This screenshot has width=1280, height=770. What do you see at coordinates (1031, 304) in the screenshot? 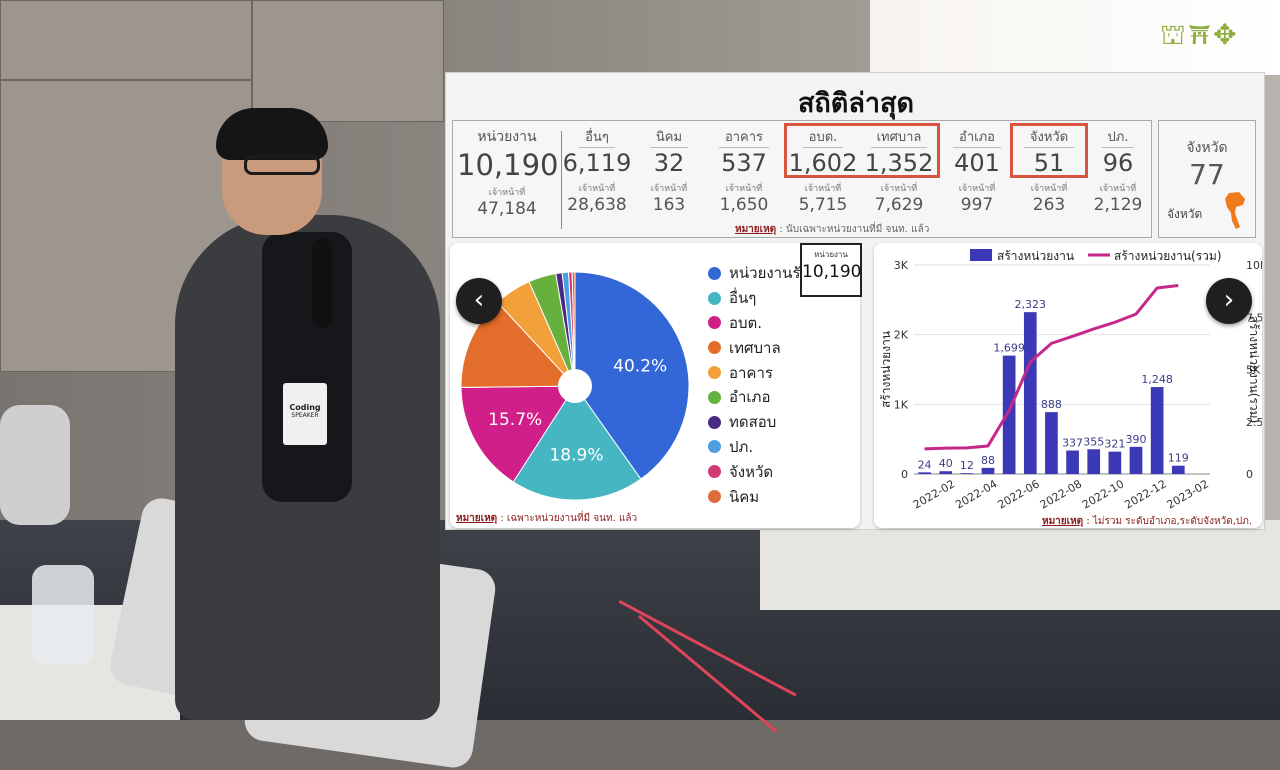
I see `bar-data-label: 2,323` at bounding box center [1031, 304].